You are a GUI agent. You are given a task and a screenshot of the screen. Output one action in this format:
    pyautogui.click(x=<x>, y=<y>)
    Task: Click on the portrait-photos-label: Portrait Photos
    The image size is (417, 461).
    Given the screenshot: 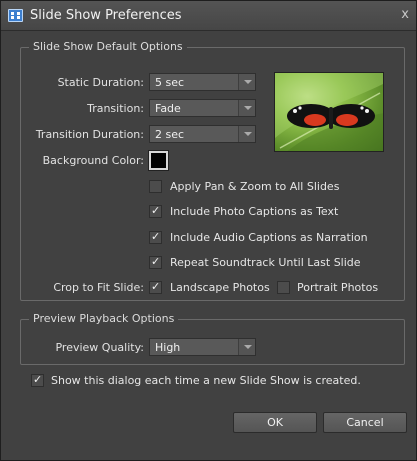 What is the action you would take?
    pyautogui.click(x=338, y=287)
    